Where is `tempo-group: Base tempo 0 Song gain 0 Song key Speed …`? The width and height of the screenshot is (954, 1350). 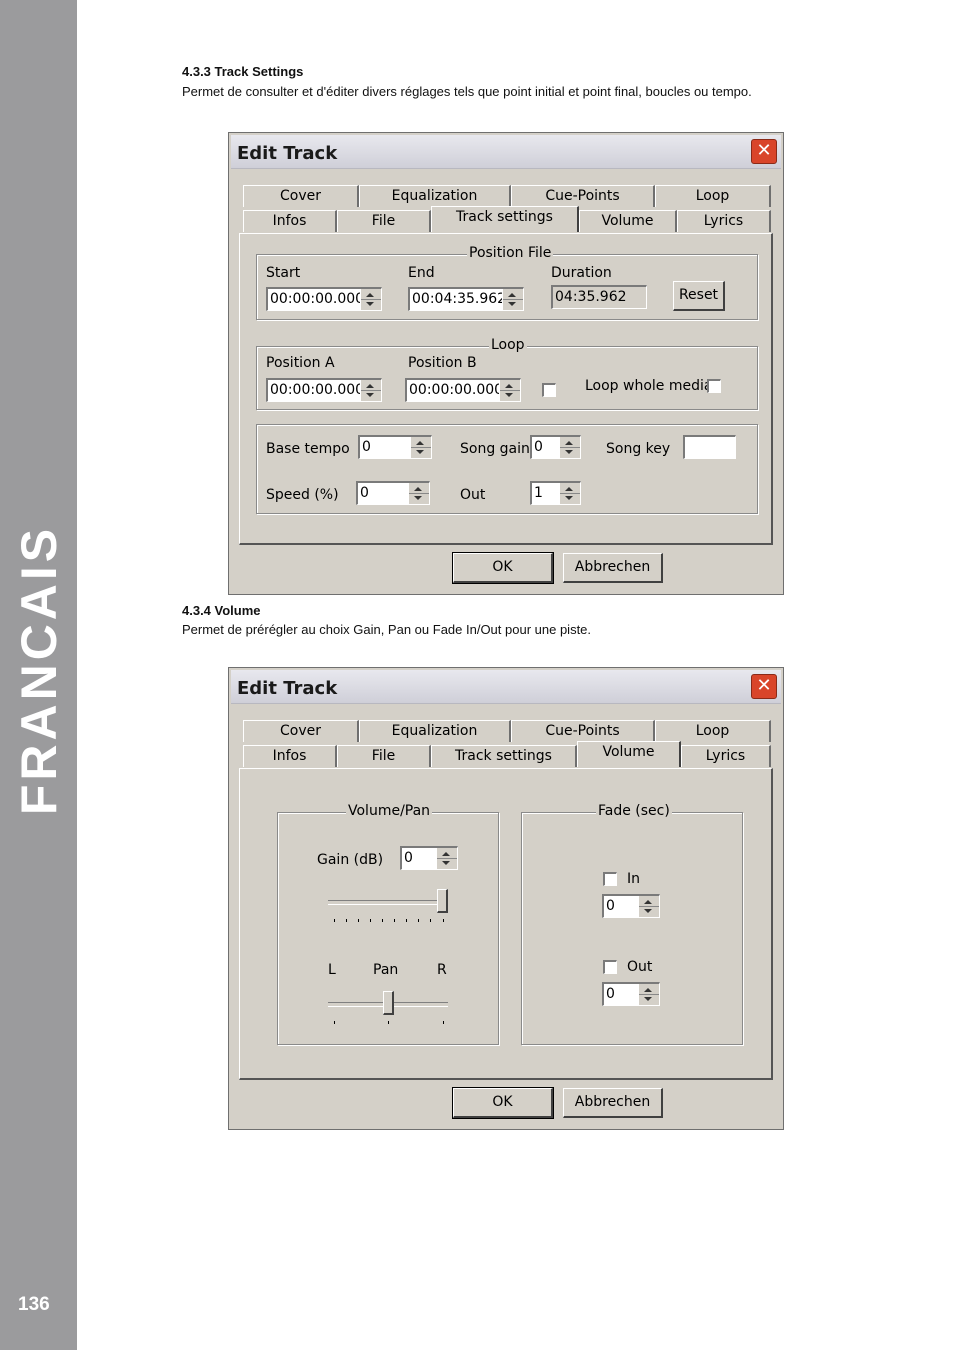 tempo-group: Base tempo 0 Song gain 0 Song key Speed … is located at coordinates (507, 469).